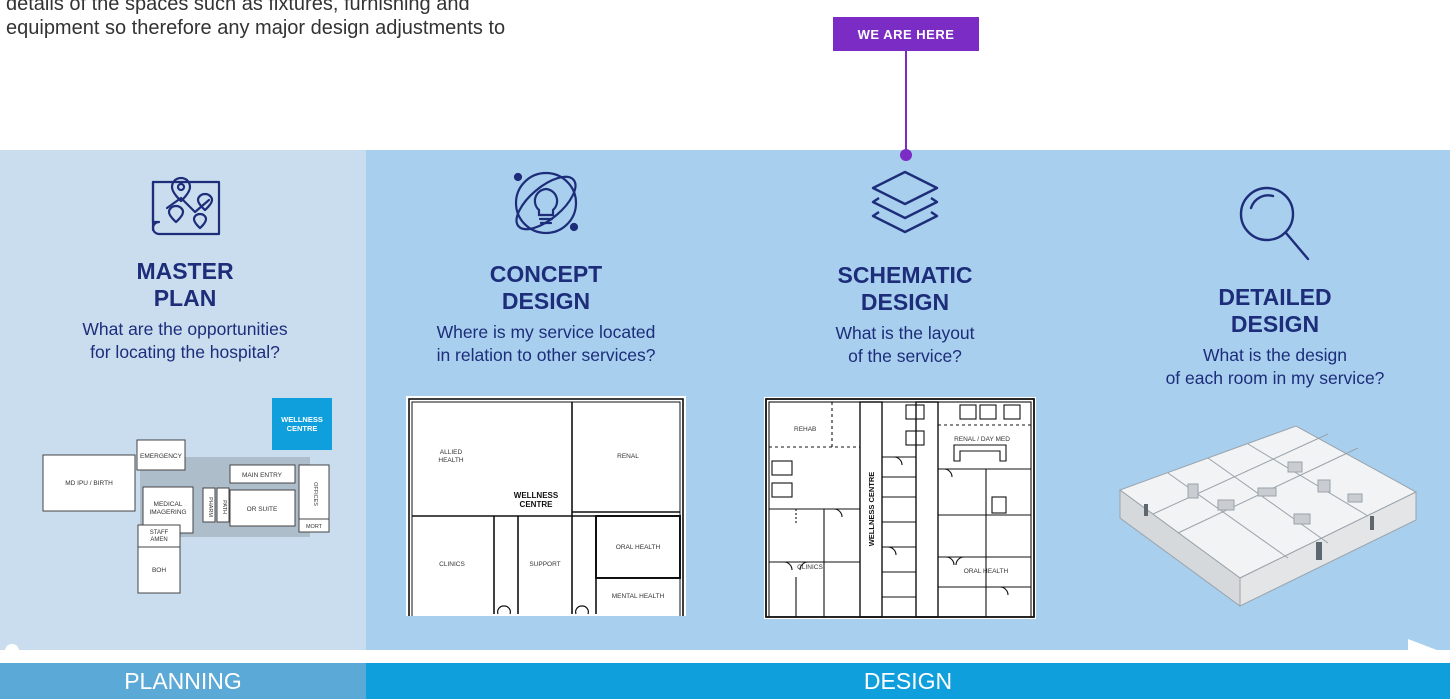 This screenshot has height=699, width=1450. I want to click on stage-question-line2: in relation to other services?, so click(546, 355).